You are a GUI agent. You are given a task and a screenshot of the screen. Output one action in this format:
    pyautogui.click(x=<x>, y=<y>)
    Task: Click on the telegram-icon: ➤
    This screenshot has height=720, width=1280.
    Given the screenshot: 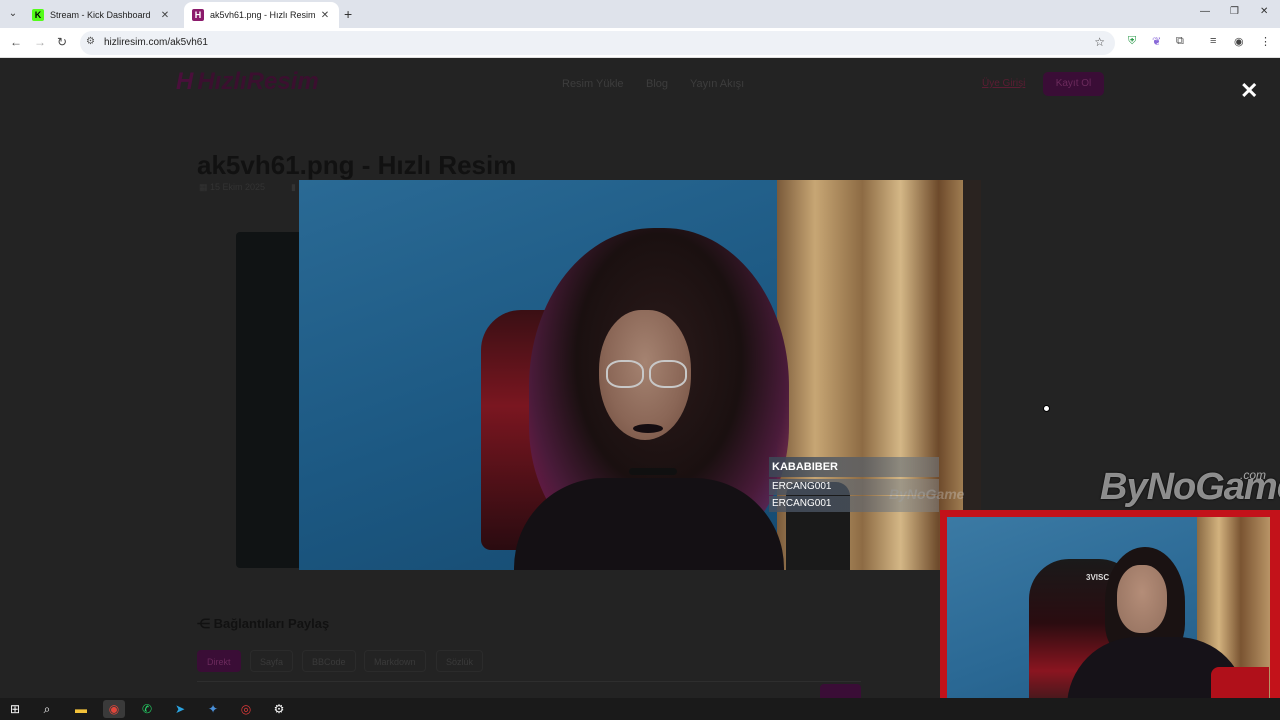 What is the action you would take?
    pyautogui.click(x=180, y=709)
    